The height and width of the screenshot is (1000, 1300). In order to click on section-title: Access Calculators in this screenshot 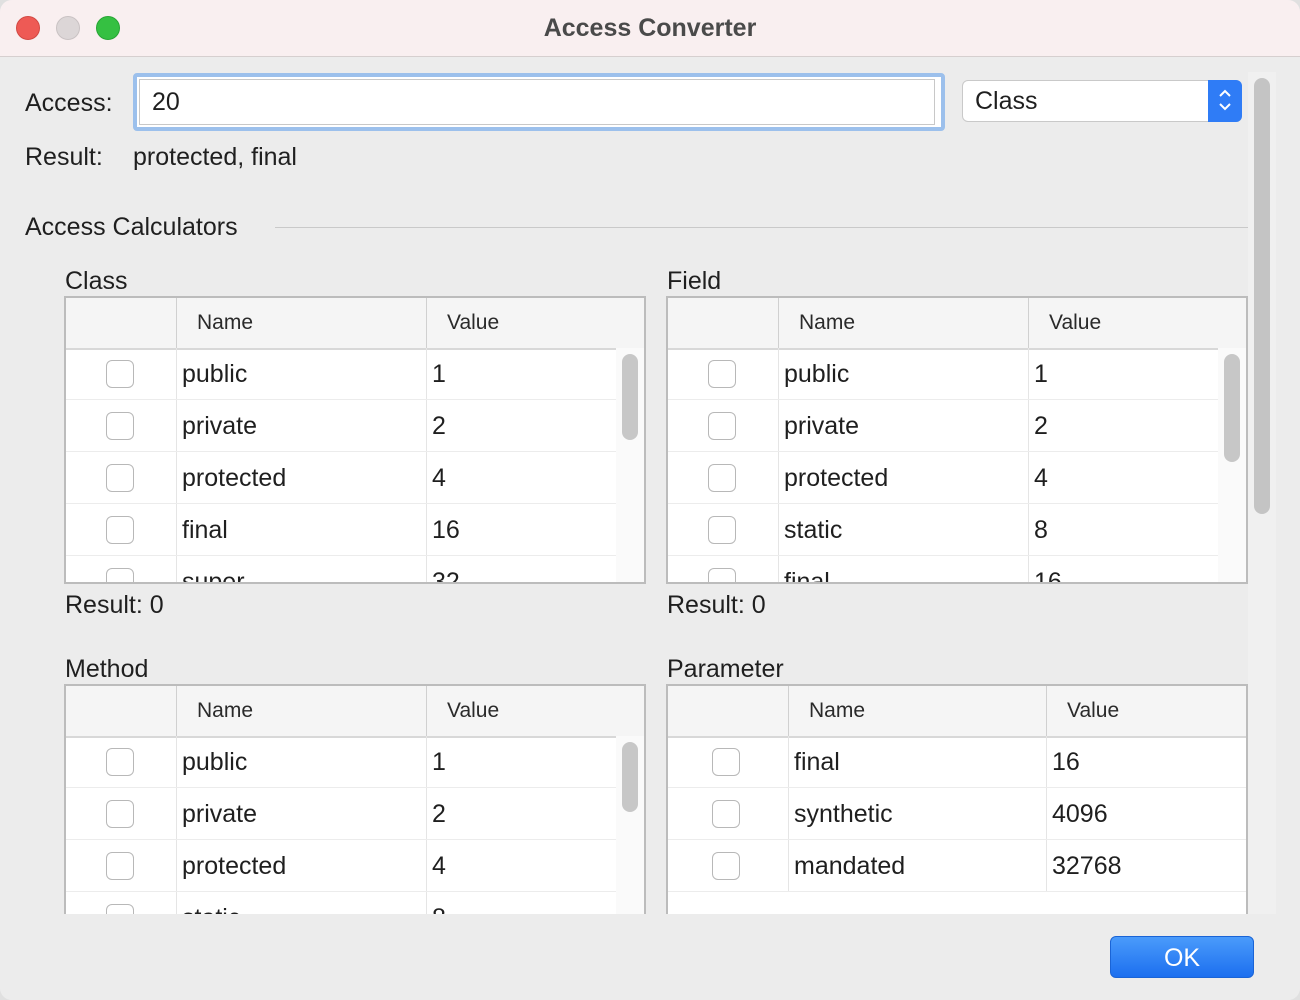, I will do `click(131, 227)`.